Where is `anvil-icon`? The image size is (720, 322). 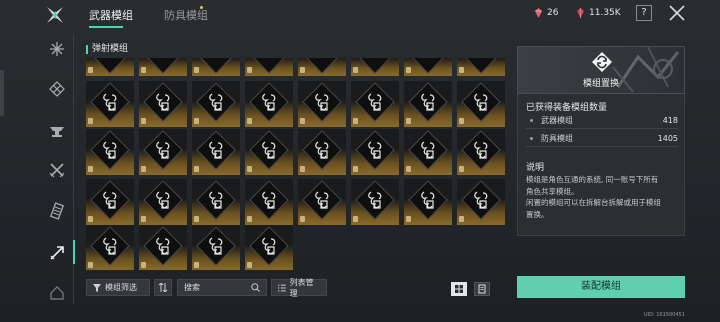
anvil-icon is located at coordinates (57, 131).